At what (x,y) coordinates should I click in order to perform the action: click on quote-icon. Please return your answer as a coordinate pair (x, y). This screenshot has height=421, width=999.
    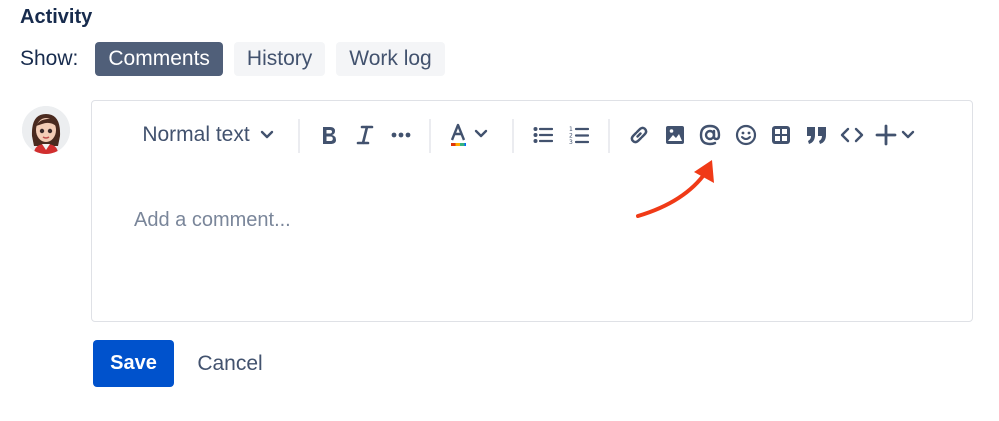
    Looking at the image, I should click on (817, 135).